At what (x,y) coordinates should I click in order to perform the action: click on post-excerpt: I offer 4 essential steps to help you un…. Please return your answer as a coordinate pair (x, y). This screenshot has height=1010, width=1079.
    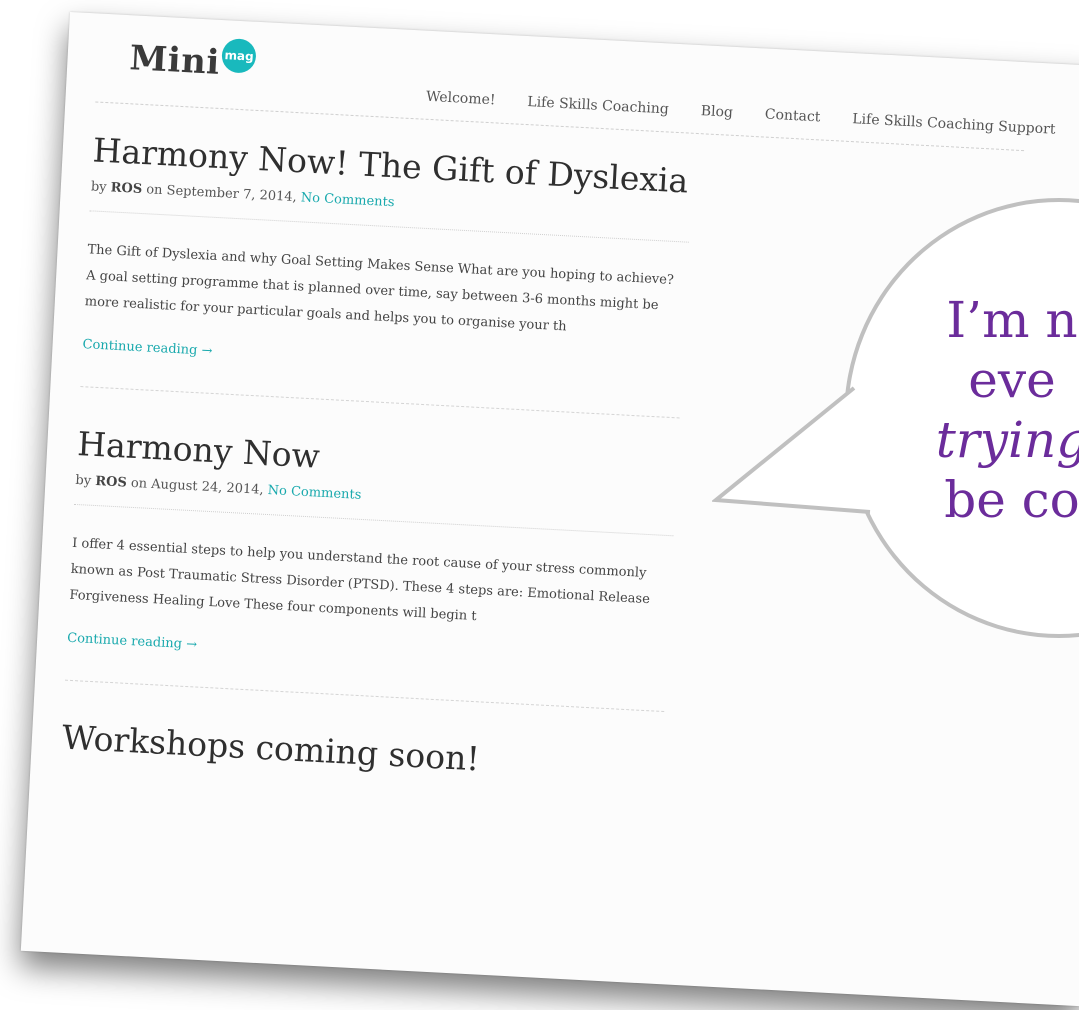
    Looking at the image, I should click on (360, 579).